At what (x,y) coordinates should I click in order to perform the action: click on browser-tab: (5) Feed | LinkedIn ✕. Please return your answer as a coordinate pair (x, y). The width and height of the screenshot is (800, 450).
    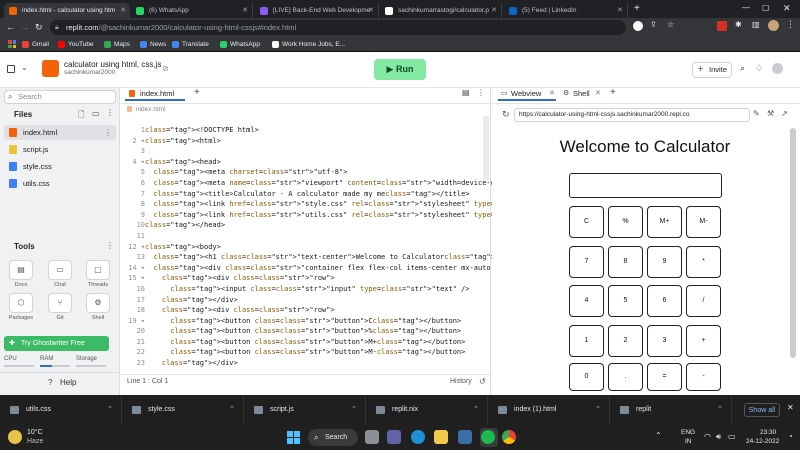
    Looking at the image, I should click on (566, 10).